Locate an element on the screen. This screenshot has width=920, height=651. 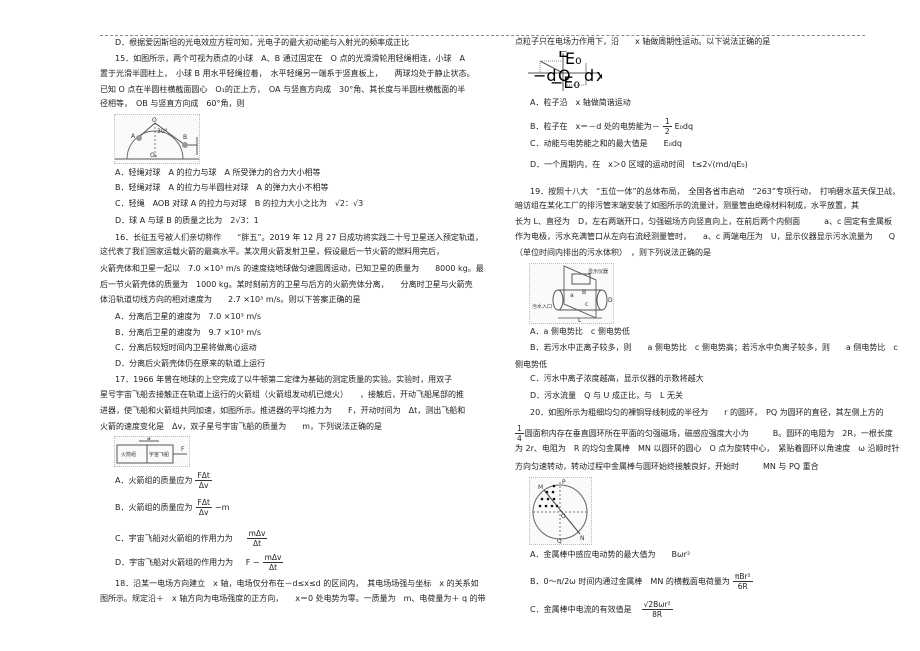
q18-figure: E E₀ −d O d x −E₀ is located at coordinates (566, 67).